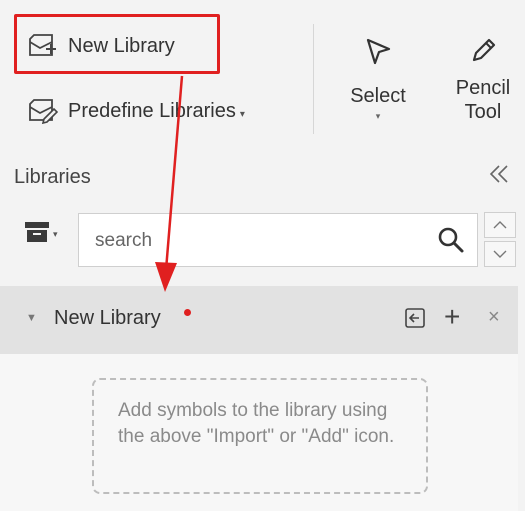 The image size is (525, 511). What do you see at coordinates (37, 234) in the screenshot?
I see `archive-icon` at bounding box center [37, 234].